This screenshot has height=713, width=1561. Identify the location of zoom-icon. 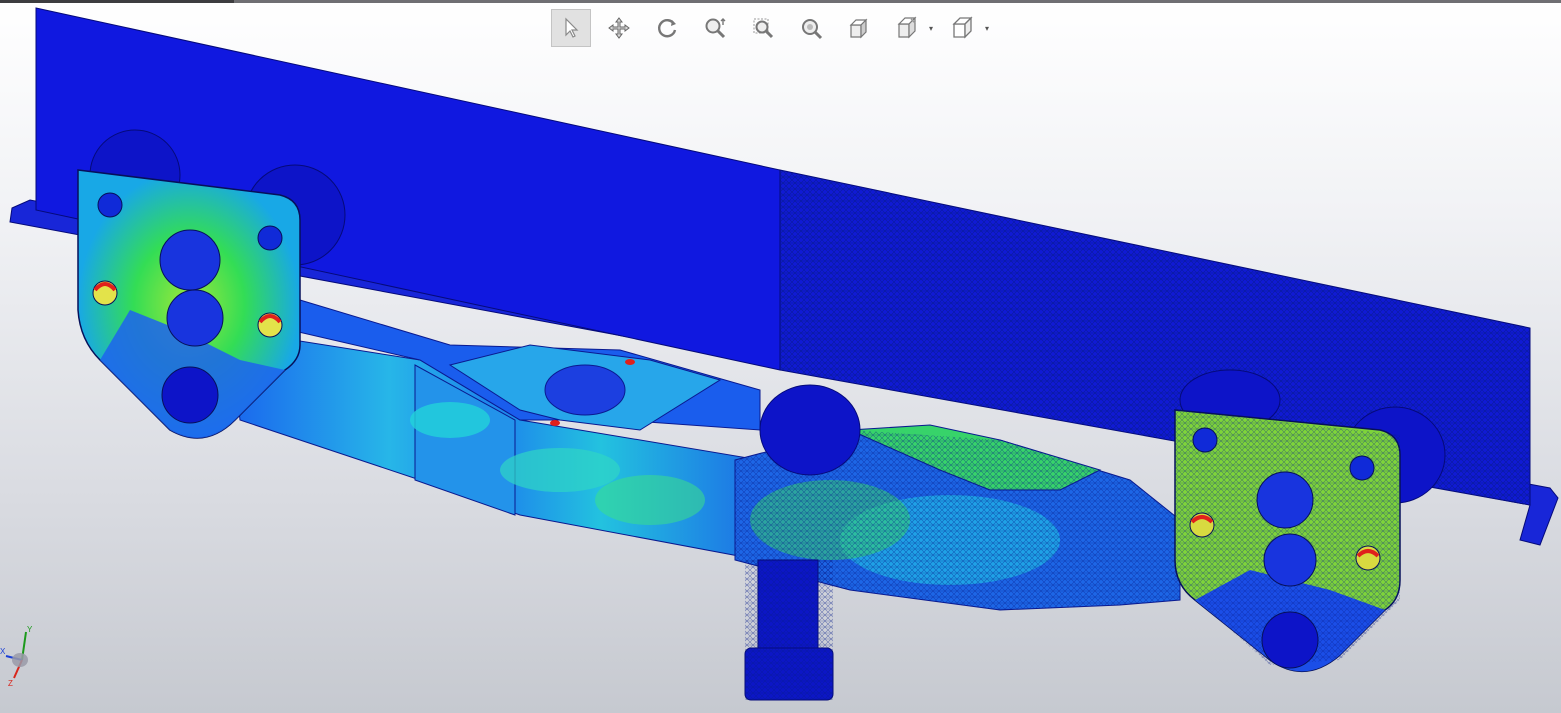
(715, 28).